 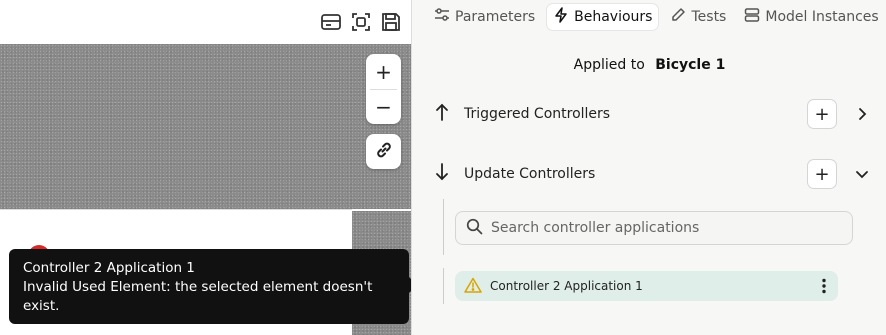 I want to click on applied-prefix: Applied to, so click(x=609, y=65).